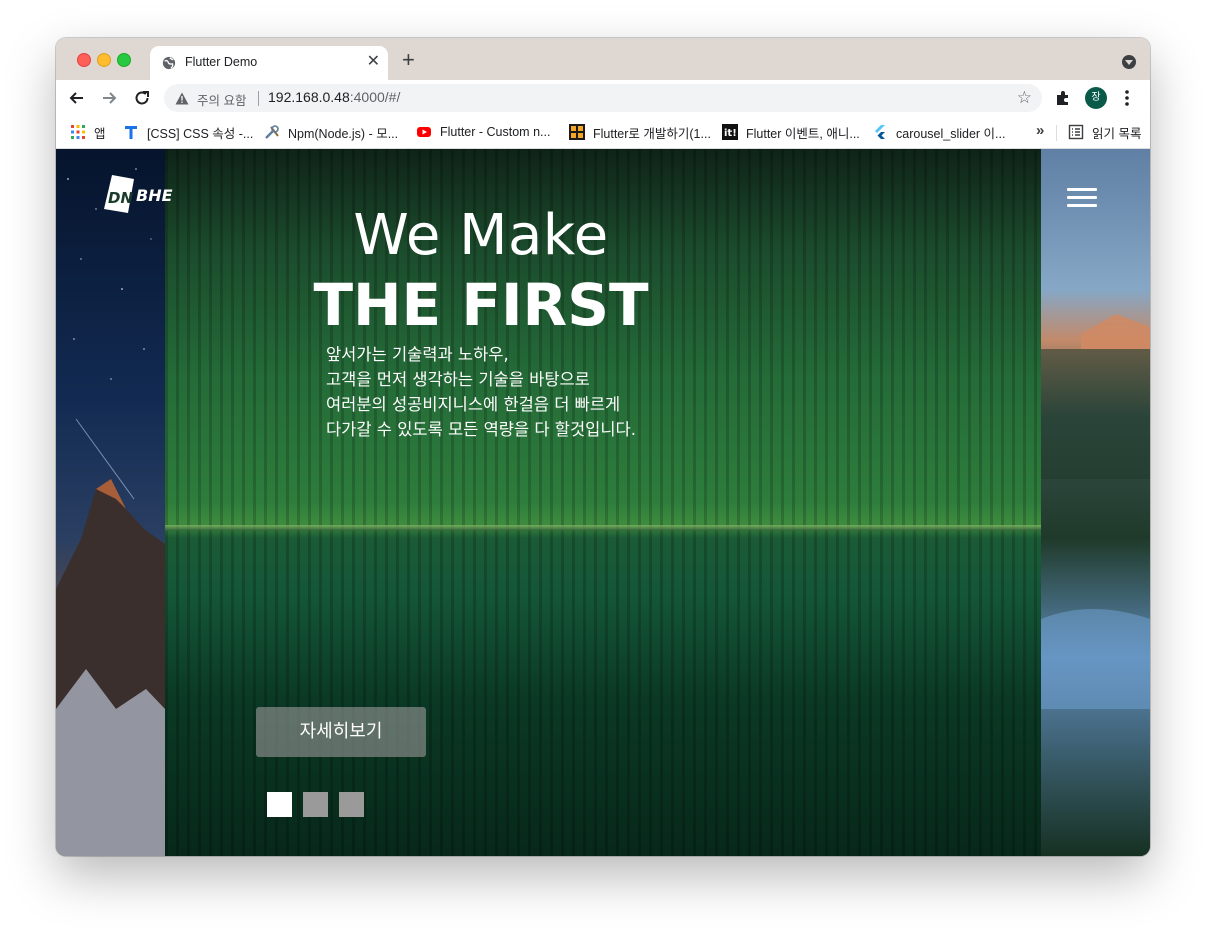 This screenshot has width=1206, height=931. Describe the element at coordinates (1095, 511) in the screenshot. I see `lake-mountain-image` at that location.